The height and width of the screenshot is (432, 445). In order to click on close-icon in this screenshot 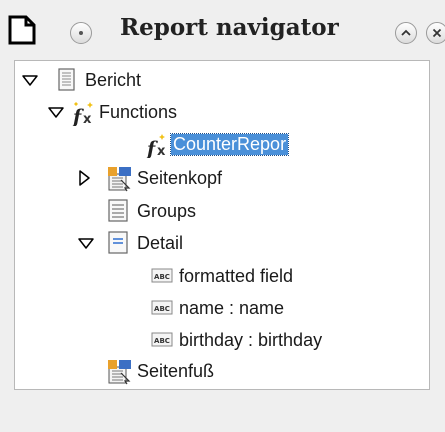, I will do `click(437, 33)`.